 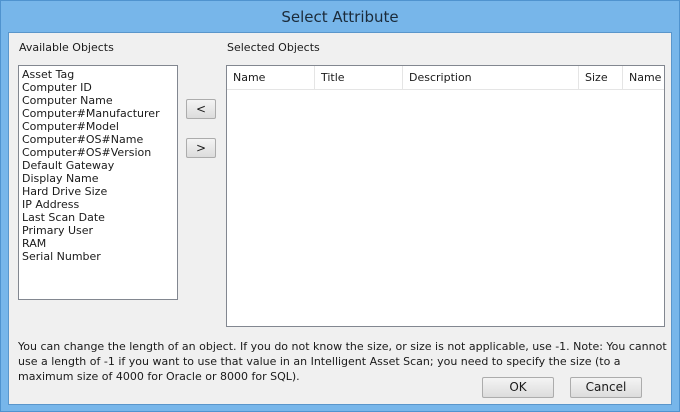 I want to click on list-item: RAM, so click(x=98, y=243).